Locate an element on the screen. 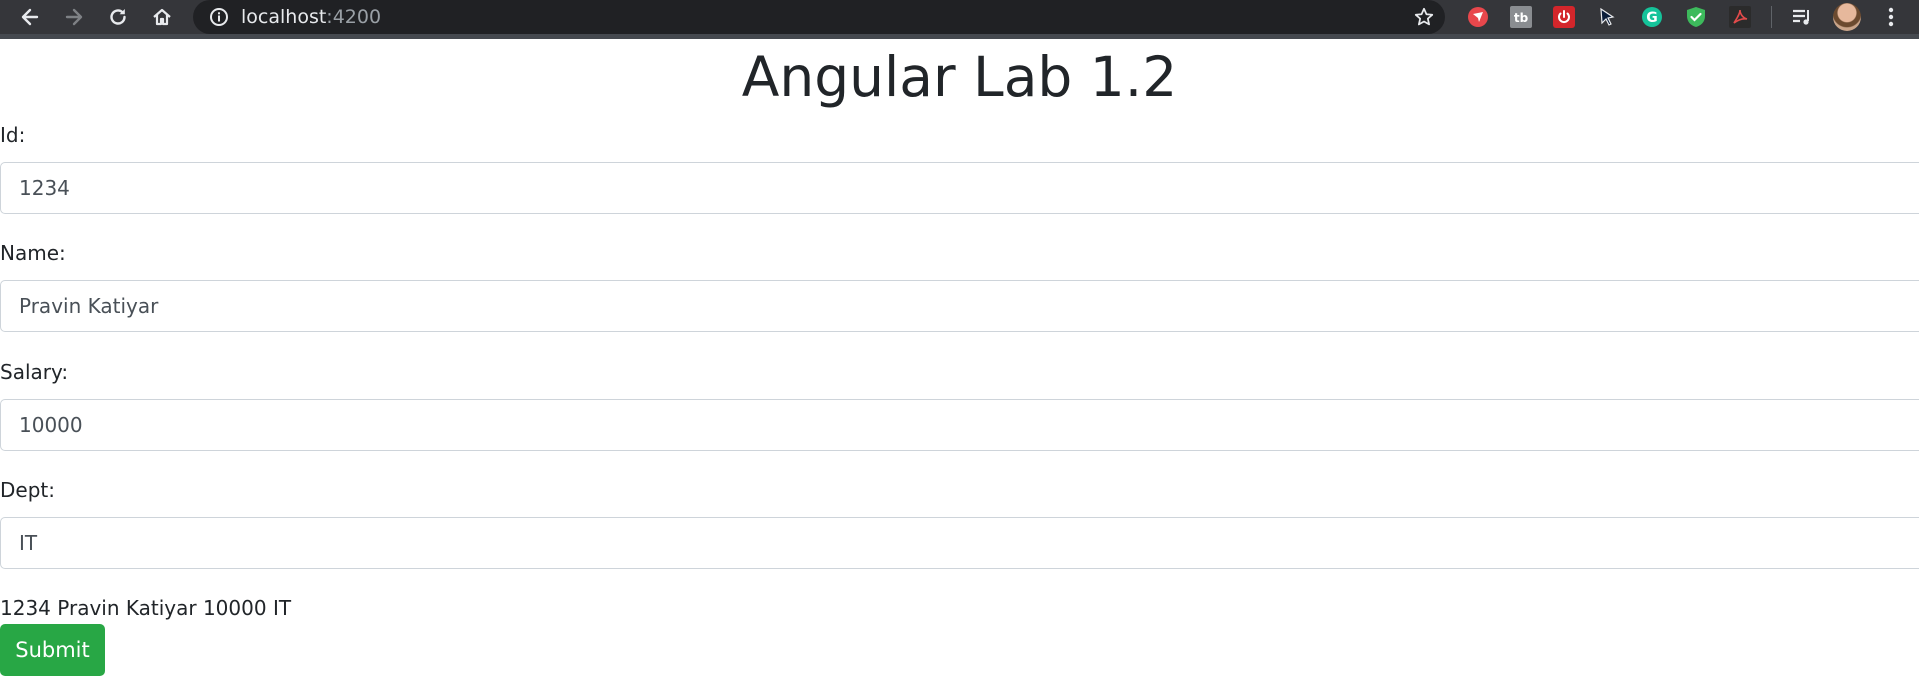  url-text: localhost:4200 is located at coordinates (311, 17).